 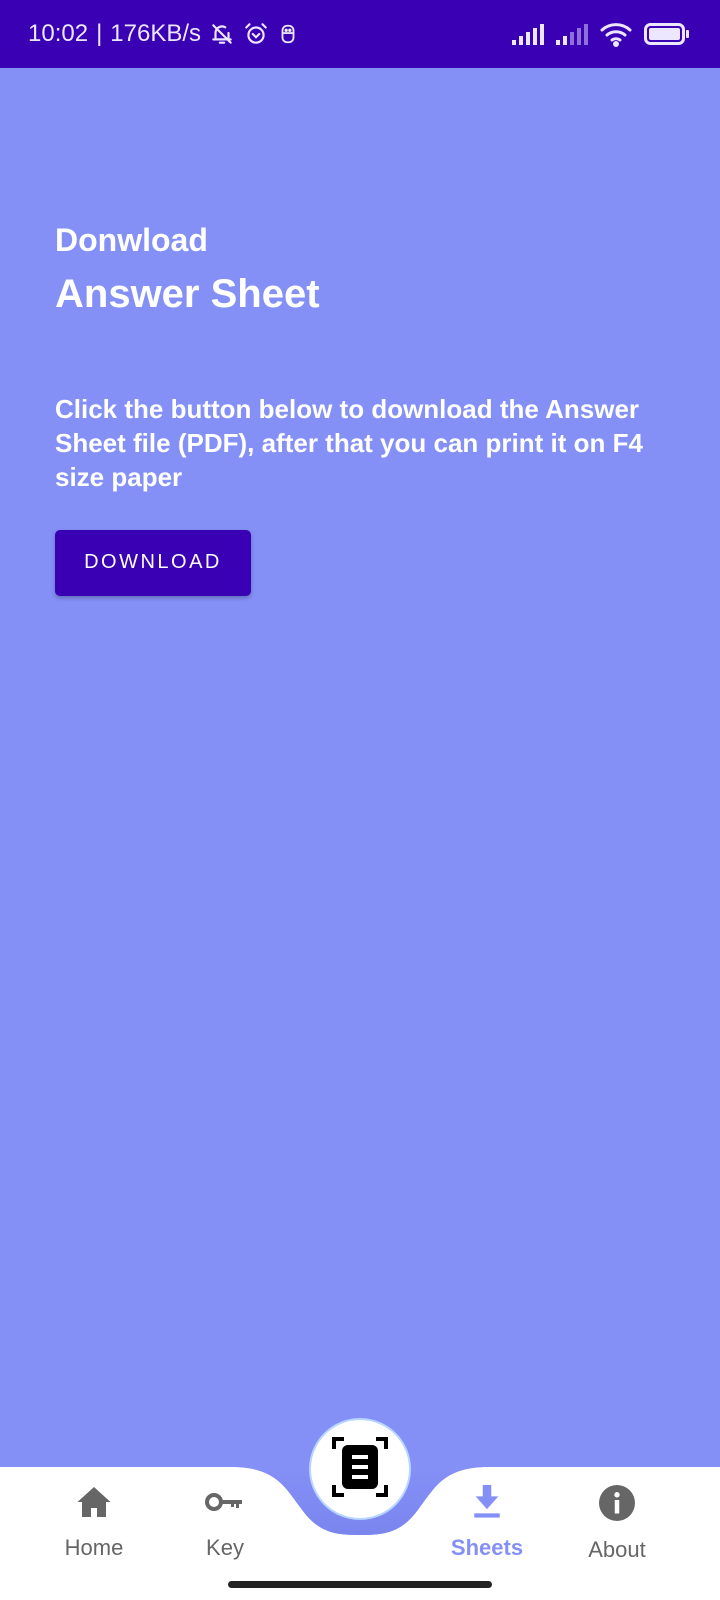 I want to click on home-indicator, so click(x=360, y=1584).